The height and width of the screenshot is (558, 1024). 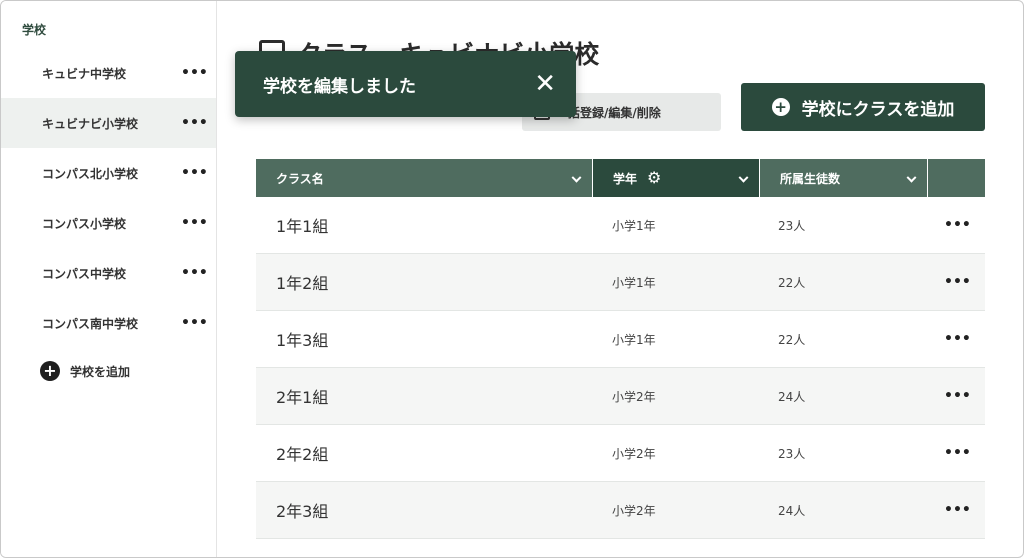 I want to click on add-school-button: + 学校を追加, so click(x=85, y=371).